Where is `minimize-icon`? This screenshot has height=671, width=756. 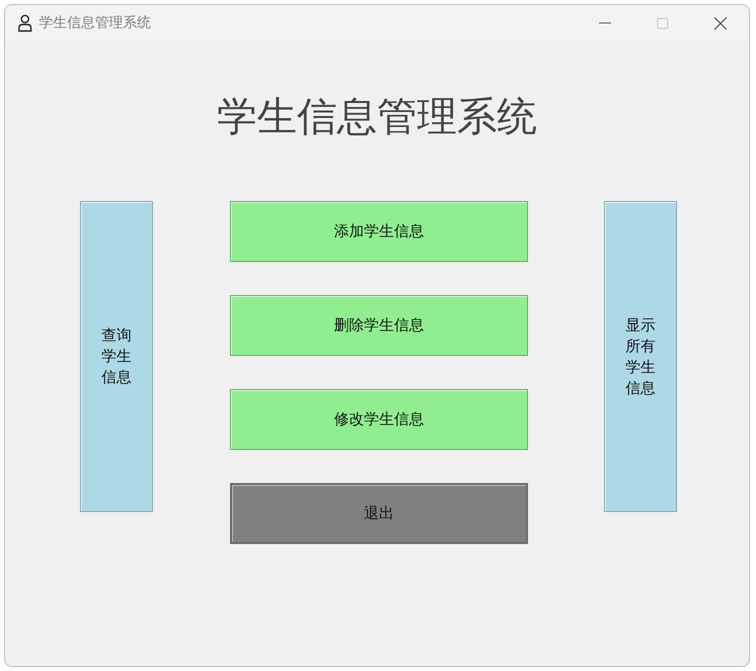
minimize-icon is located at coordinates (605, 23).